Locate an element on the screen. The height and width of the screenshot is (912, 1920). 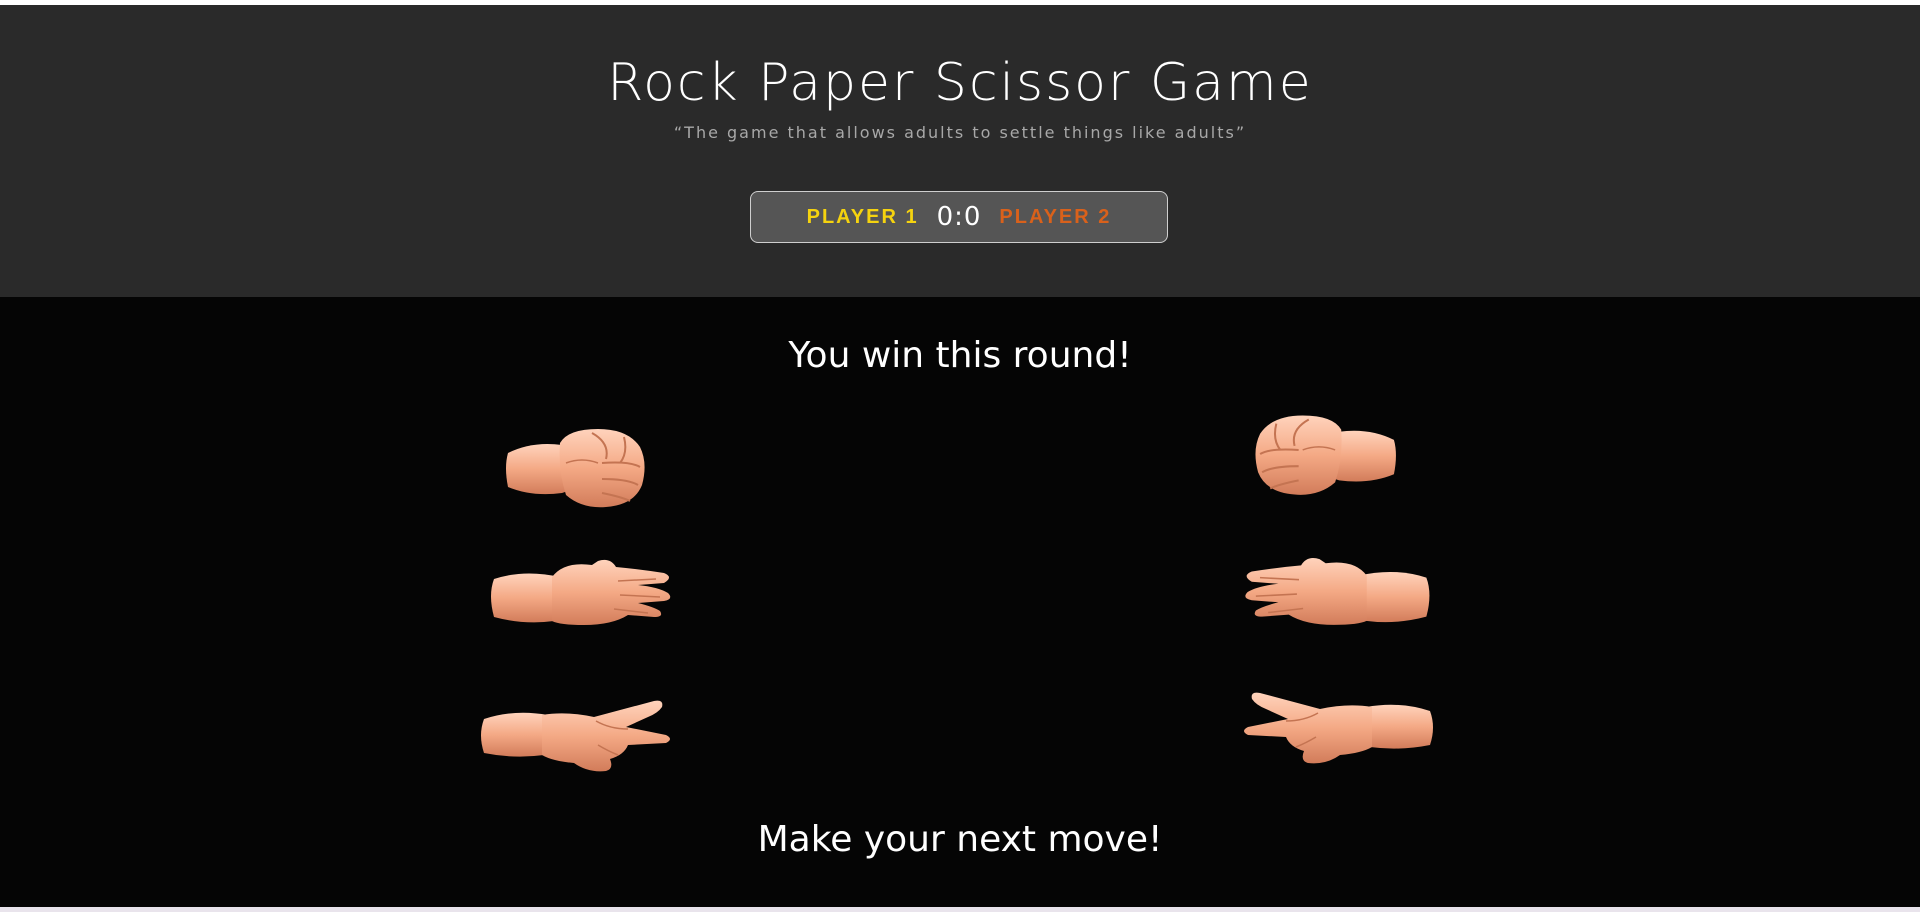
player-2-scissors-button is located at coordinates (1338, 728).